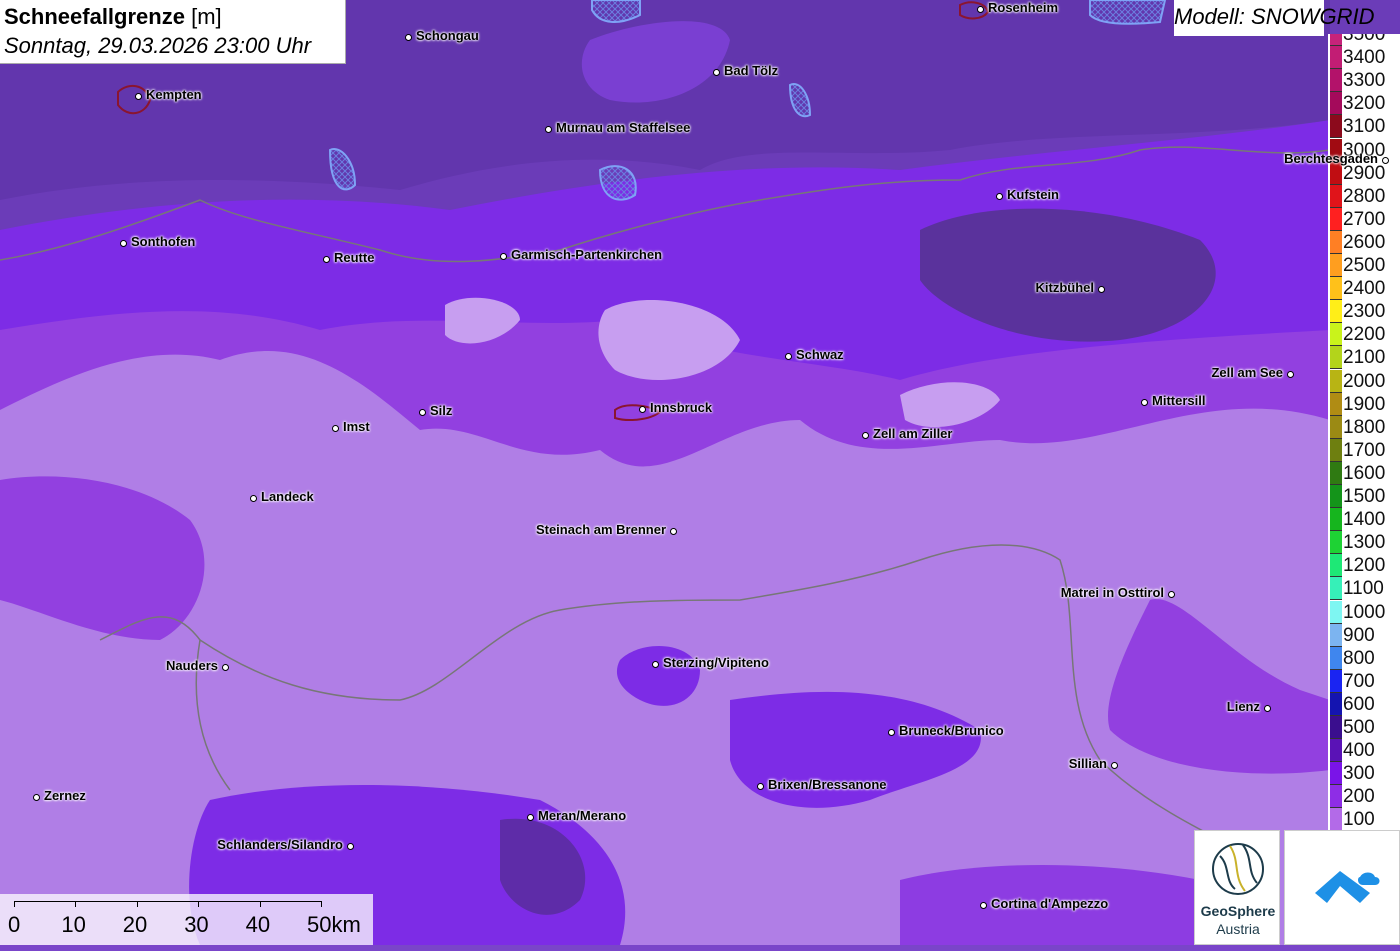 The image size is (1400, 951). What do you see at coordinates (1359, 797) in the screenshot?
I see `legend-label: 200` at bounding box center [1359, 797].